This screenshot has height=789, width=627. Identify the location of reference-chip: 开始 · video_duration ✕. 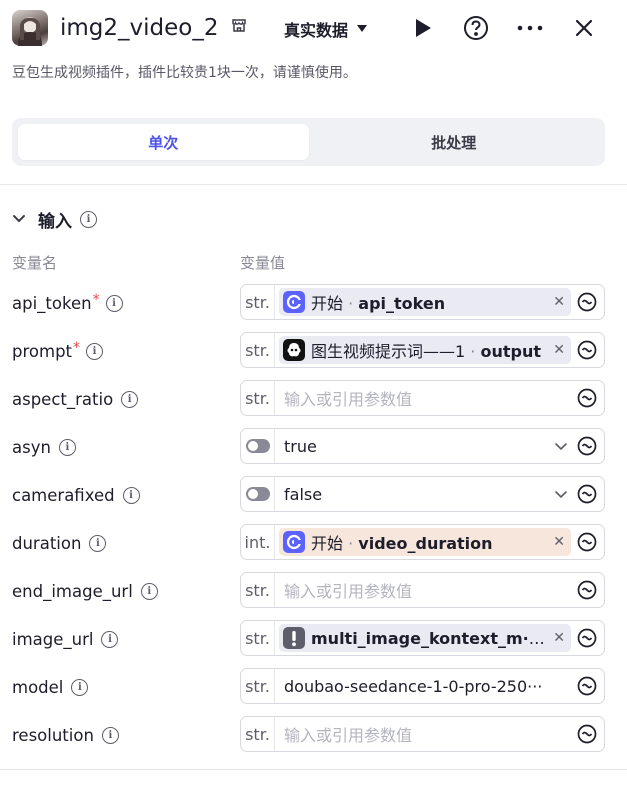
(425, 542).